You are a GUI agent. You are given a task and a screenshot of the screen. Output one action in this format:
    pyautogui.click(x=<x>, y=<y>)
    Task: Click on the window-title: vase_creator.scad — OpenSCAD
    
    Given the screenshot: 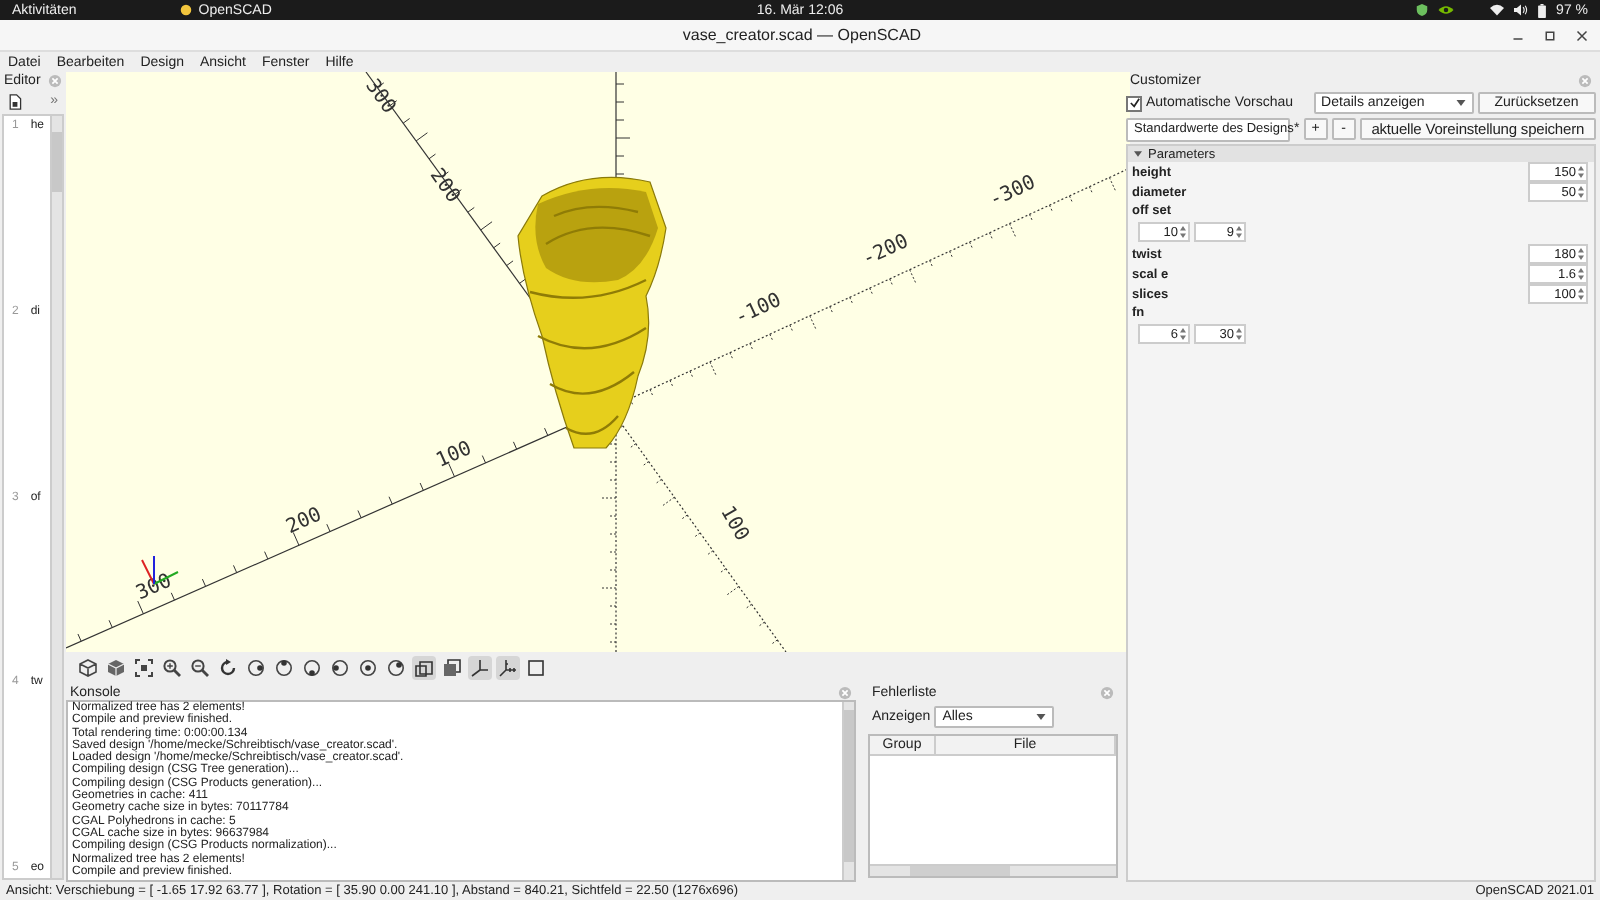 What is the action you would take?
    pyautogui.click(x=802, y=35)
    